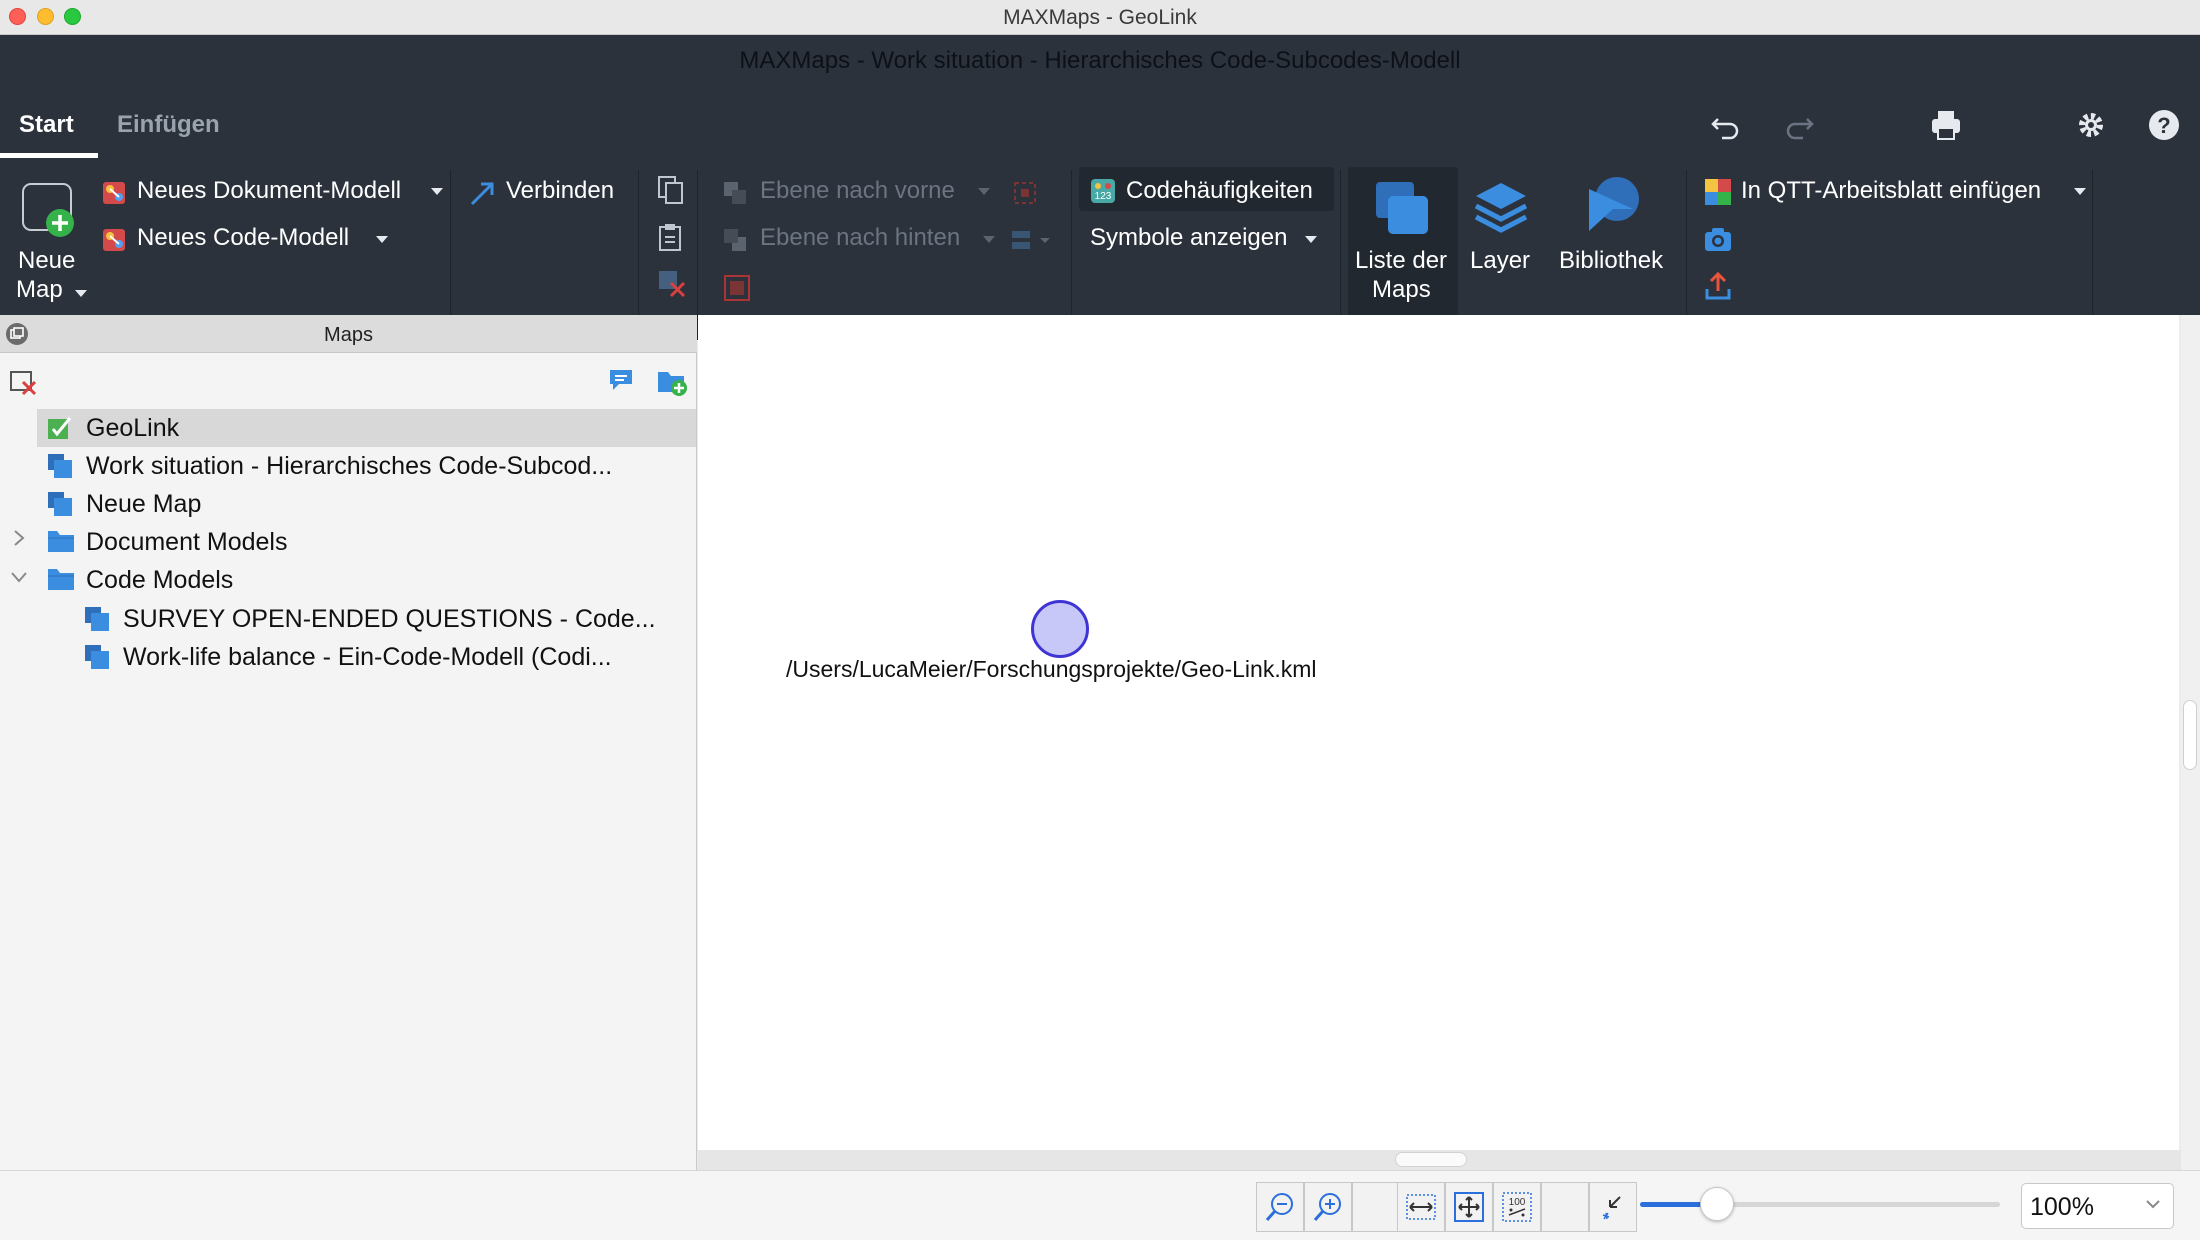 This screenshot has width=2200, height=1240. What do you see at coordinates (46, 125) in the screenshot?
I see `tab-start: Start` at bounding box center [46, 125].